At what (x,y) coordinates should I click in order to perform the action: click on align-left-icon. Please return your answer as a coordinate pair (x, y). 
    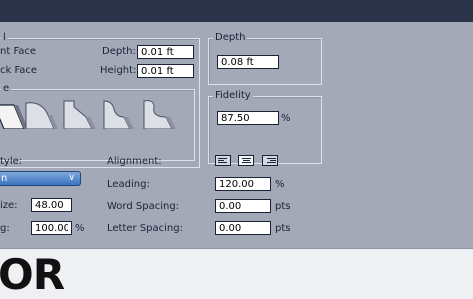
    Looking at the image, I should click on (223, 160).